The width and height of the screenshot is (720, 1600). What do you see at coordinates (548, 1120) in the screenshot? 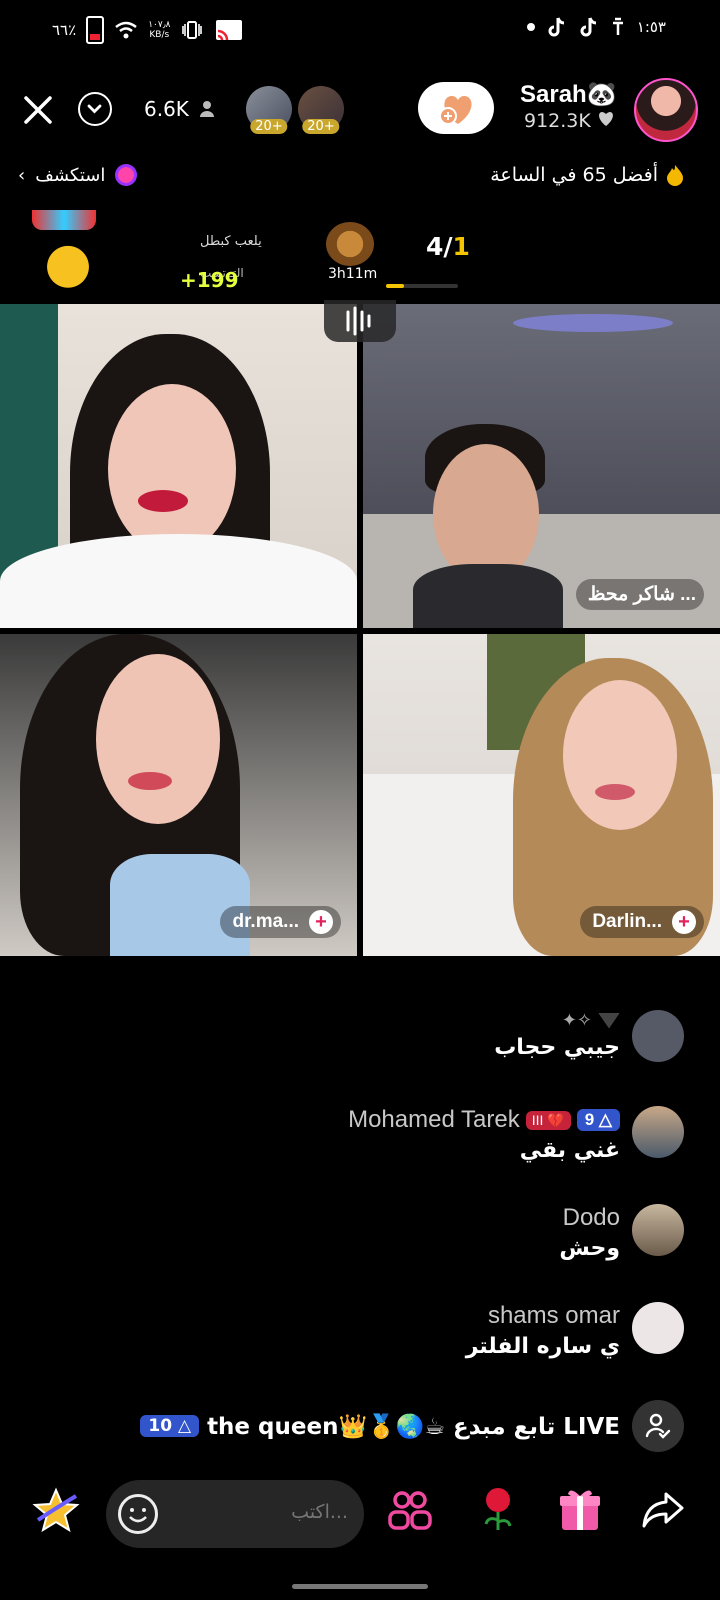
I see `fan-badge: III 💔` at bounding box center [548, 1120].